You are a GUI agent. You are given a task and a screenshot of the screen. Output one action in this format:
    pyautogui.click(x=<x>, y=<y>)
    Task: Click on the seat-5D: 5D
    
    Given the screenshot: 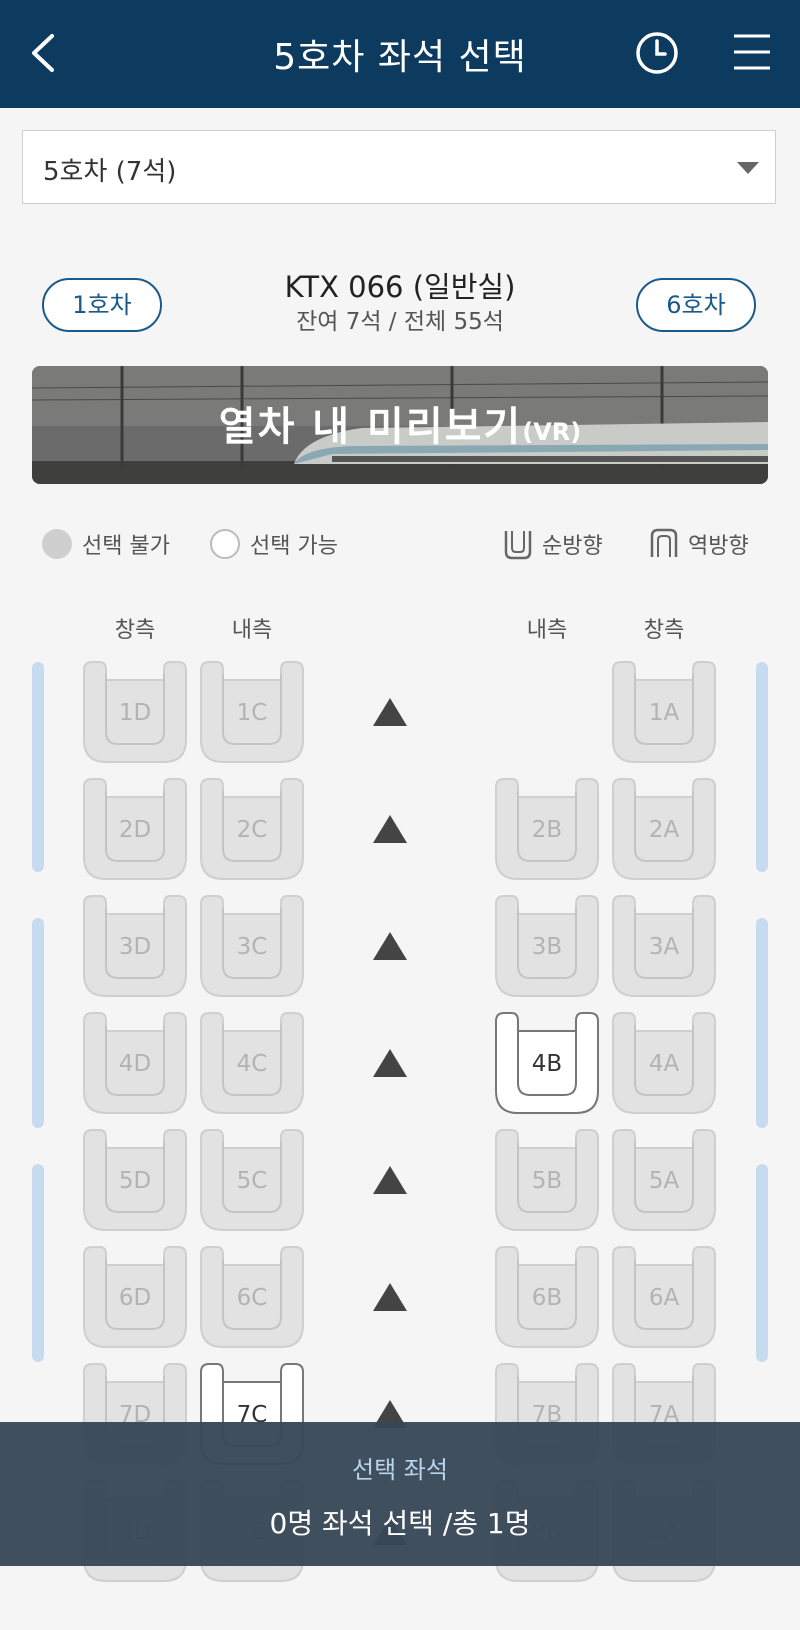 What is the action you would take?
    pyautogui.click(x=135, y=1180)
    